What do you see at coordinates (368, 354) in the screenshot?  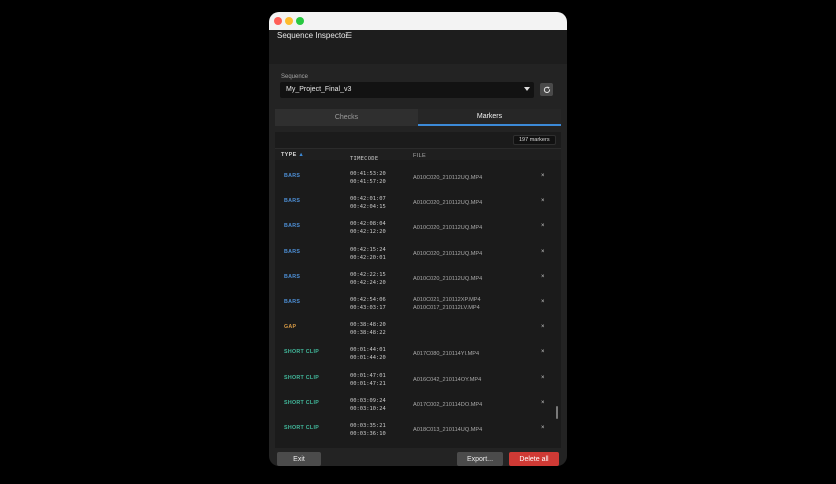 I see `marker-timecode: 00:01:44:01 00:01:44:20` at bounding box center [368, 354].